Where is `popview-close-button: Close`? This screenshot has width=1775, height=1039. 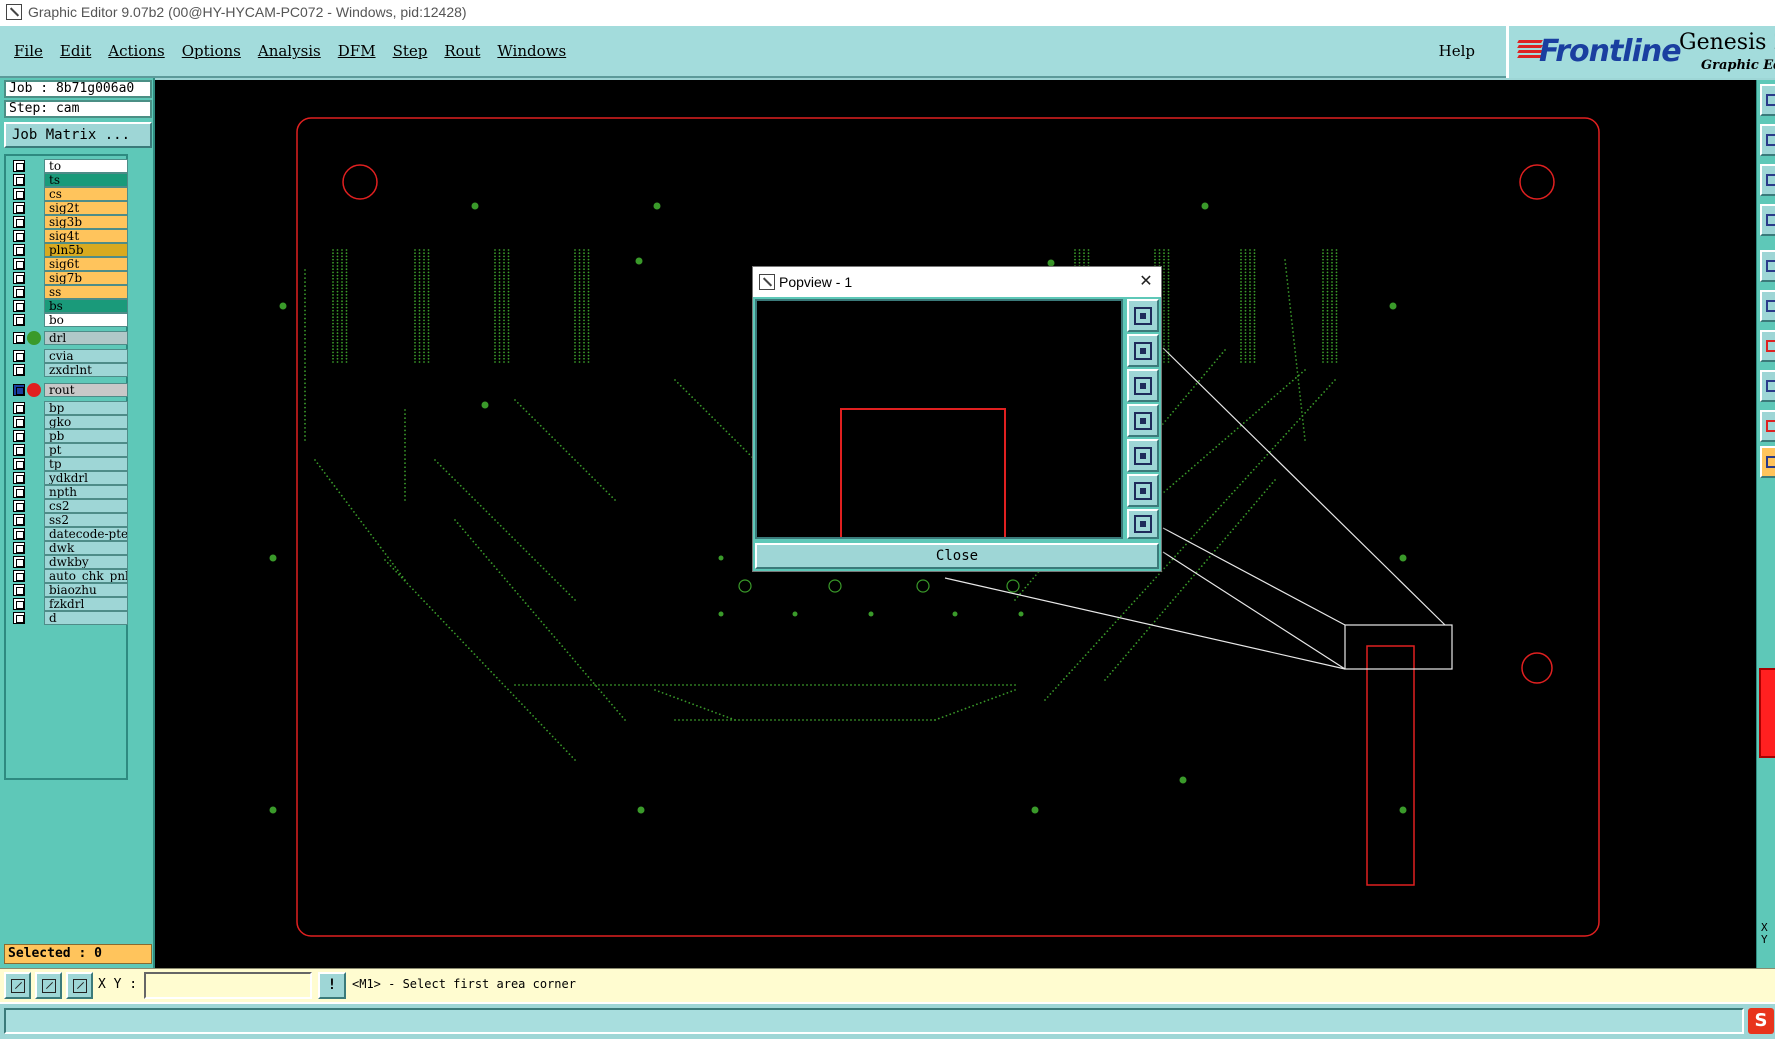 popview-close-button: Close is located at coordinates (957, 556).